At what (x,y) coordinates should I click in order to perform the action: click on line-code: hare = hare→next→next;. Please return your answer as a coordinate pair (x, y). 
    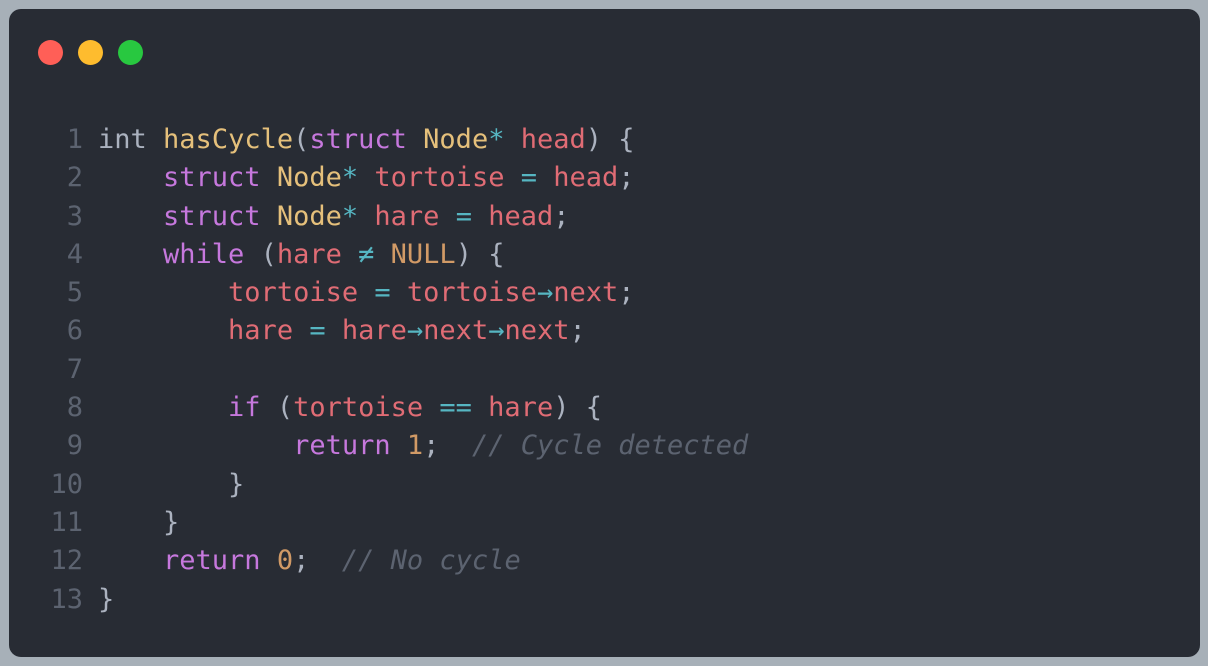
    Looking at the image, I should click on (342, 331).